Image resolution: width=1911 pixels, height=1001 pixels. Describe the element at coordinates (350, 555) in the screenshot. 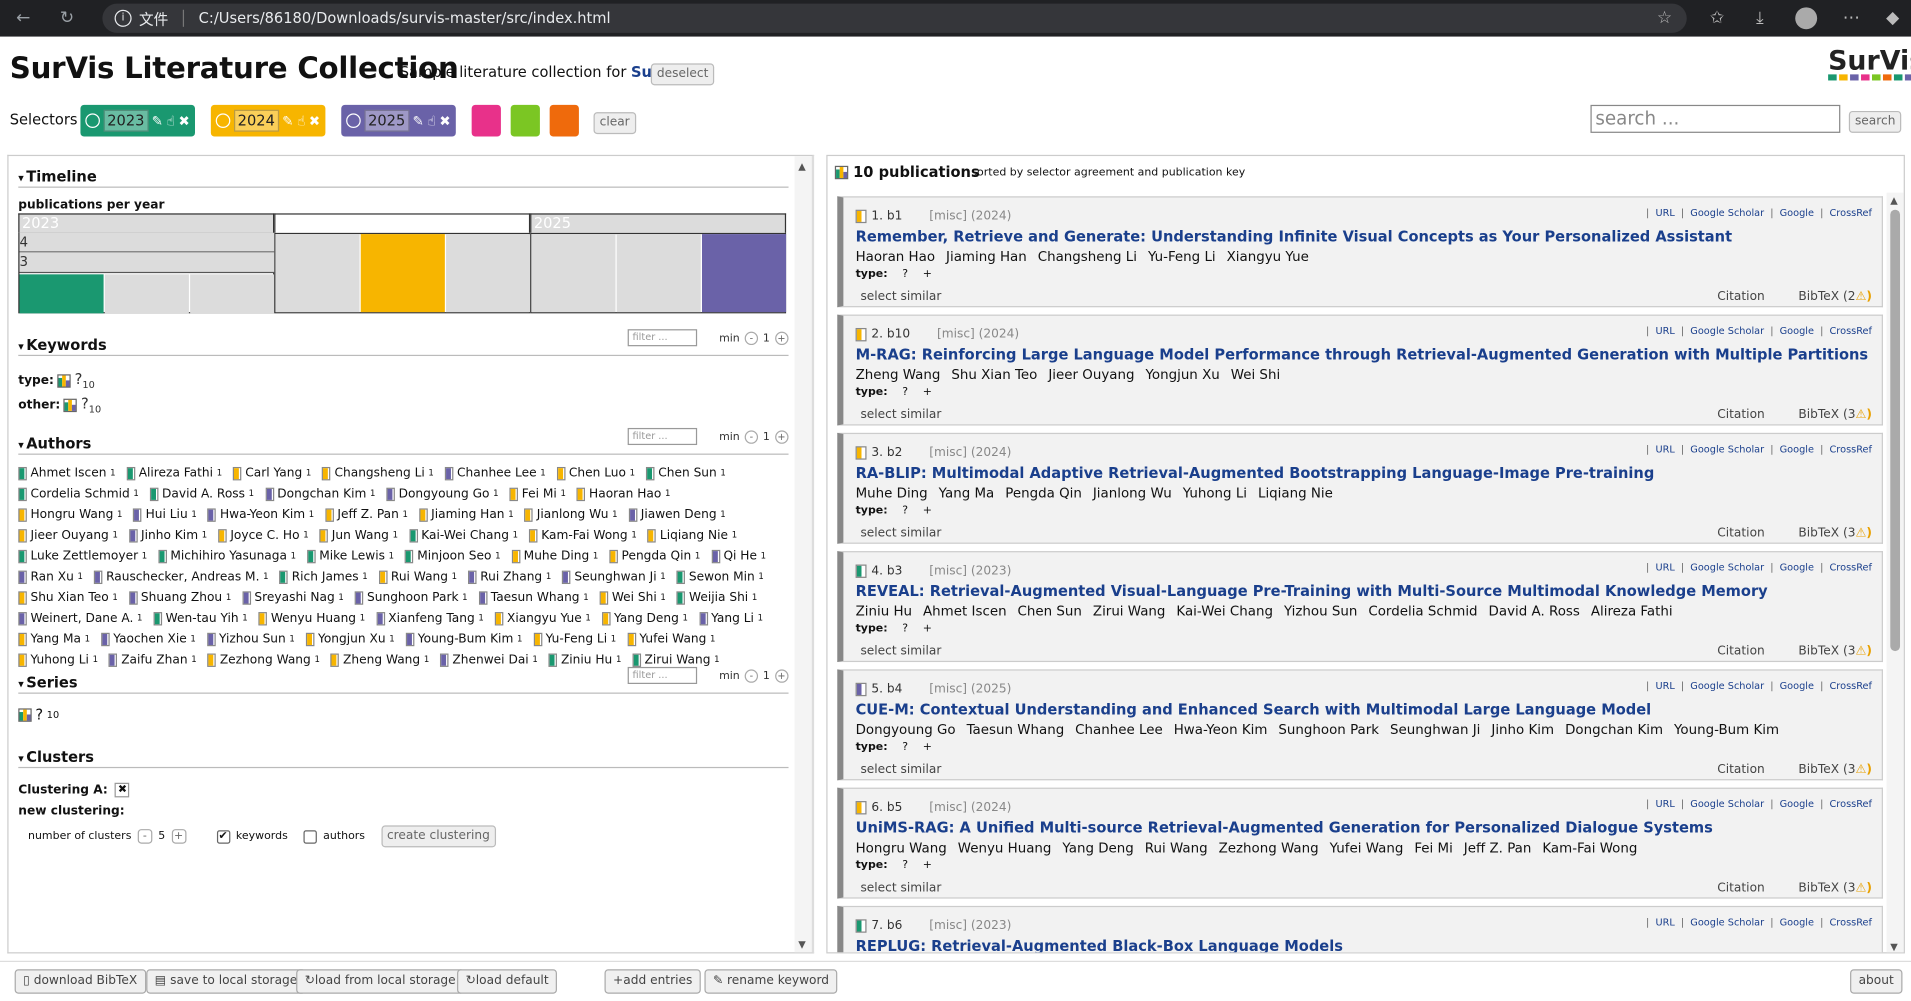

I see `author-tag: Mike Lewis 1` at that location.